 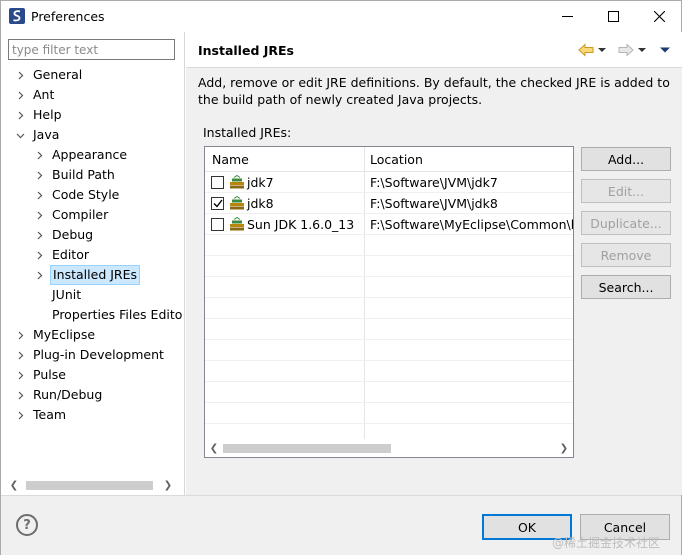 I want to click on tree-item-label: Build Path, so click(x=83, y=174).